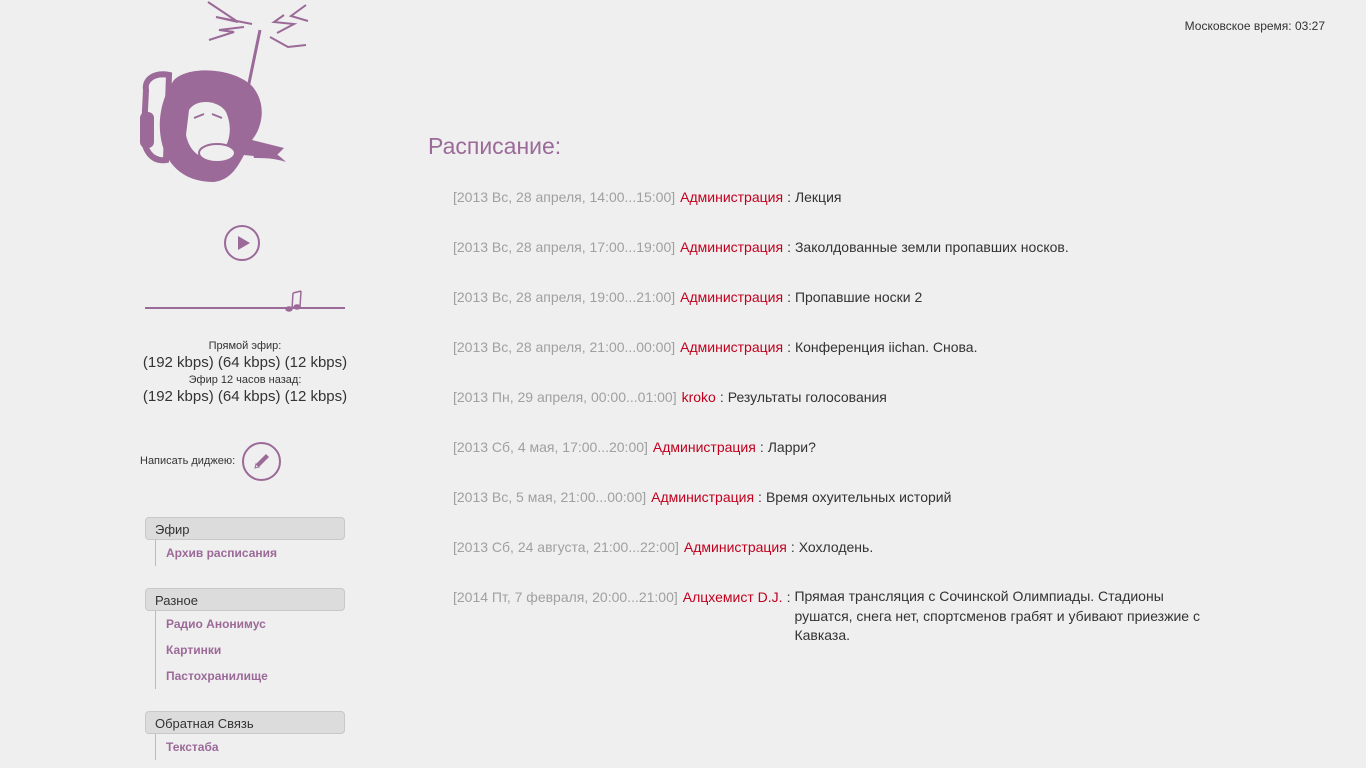 This screenshot has width=1366, height=768. What do you see at coordinates (564, 197) in the screenshot?
I see `schedule-date: [2013 Вс, 28 апреля, 14:00...15:00]` at bounding box center [564, 197].